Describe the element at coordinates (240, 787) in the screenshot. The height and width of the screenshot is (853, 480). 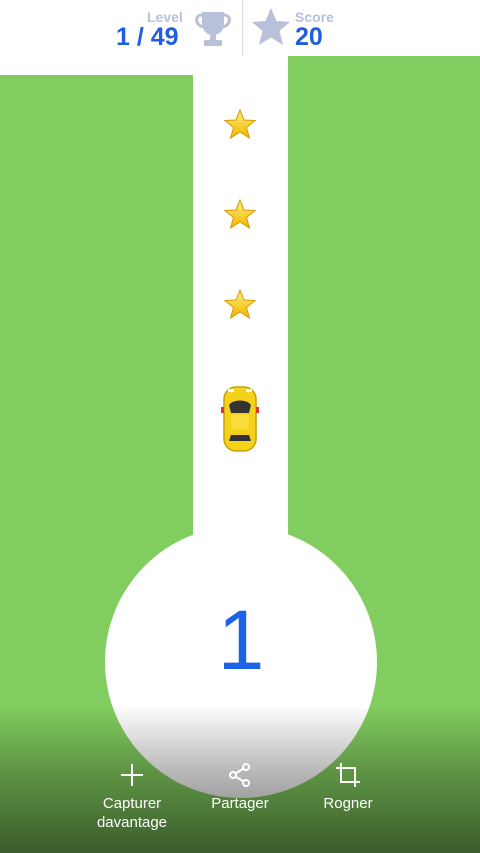
I see `share-button: Partager` at that location.